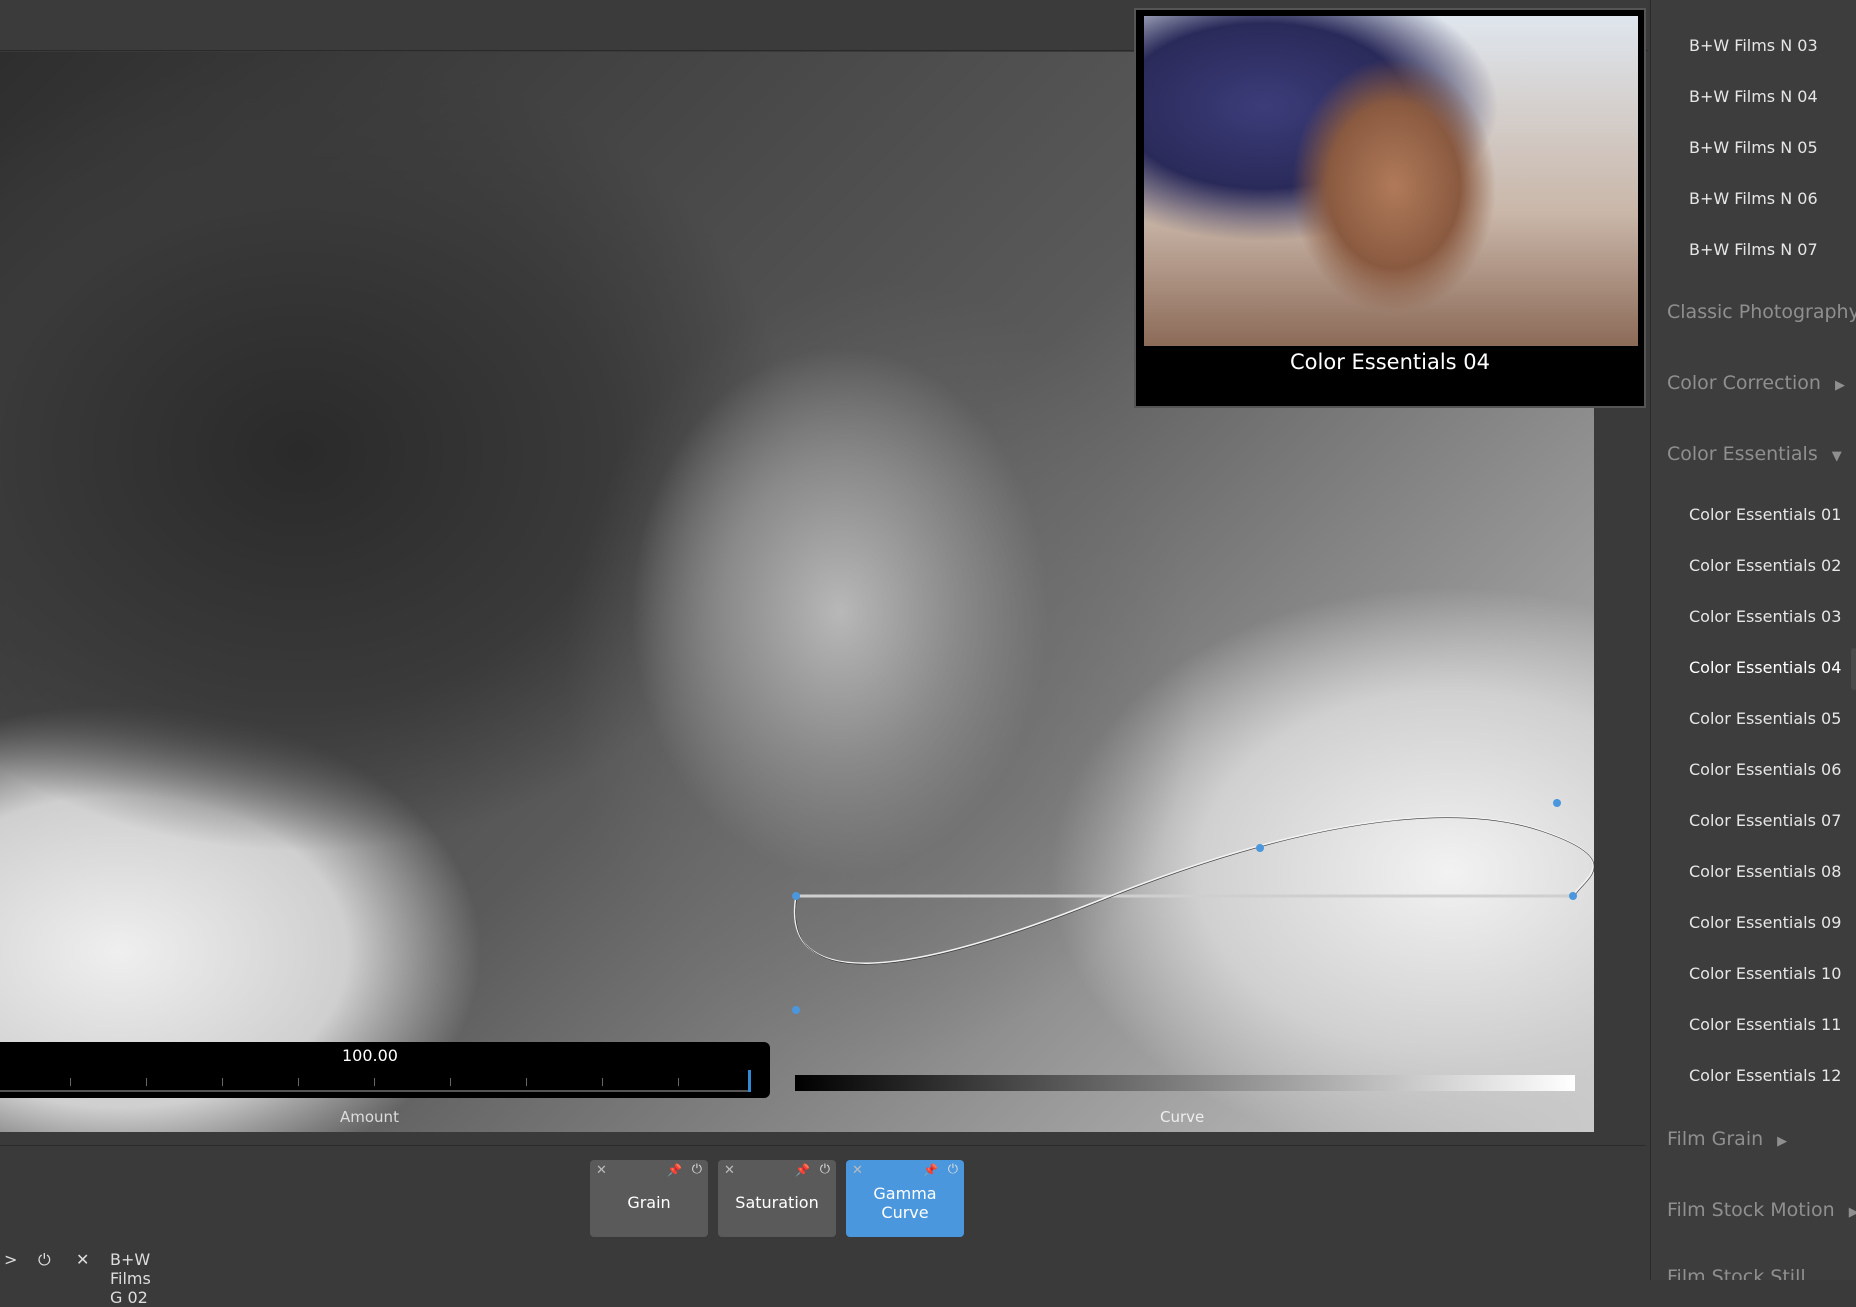 Image resolution: width=1856 pixels, height=1307 pixels. I want to click on preset-item: B+W Films N 06, so click(1753, 198).